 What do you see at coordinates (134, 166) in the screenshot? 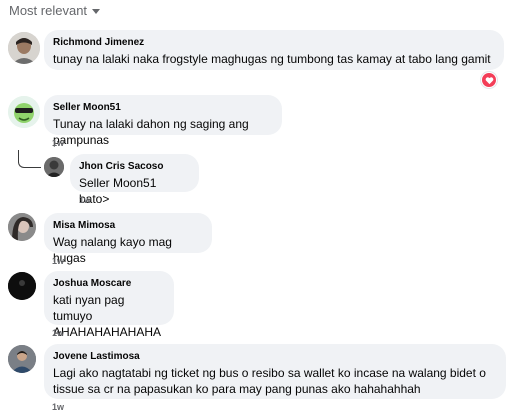
I see `comment-author: Jhon Cris Sacoso` at bounding box center [134, 166].